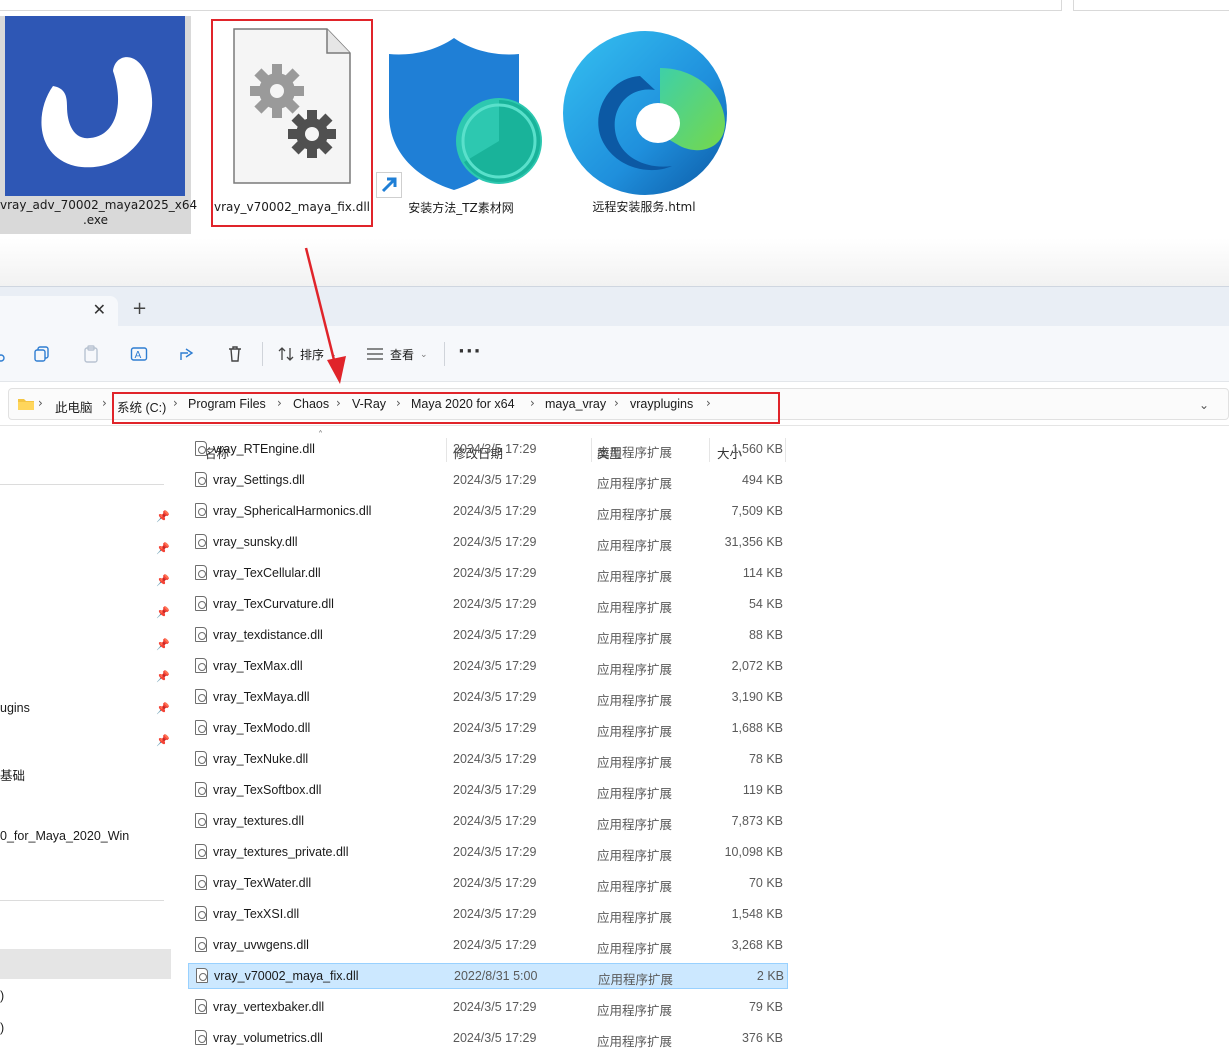  What do you see at coordinates (8, 354) in the screenshot?
I see `cut-icon` at bounding box center [8, 354].